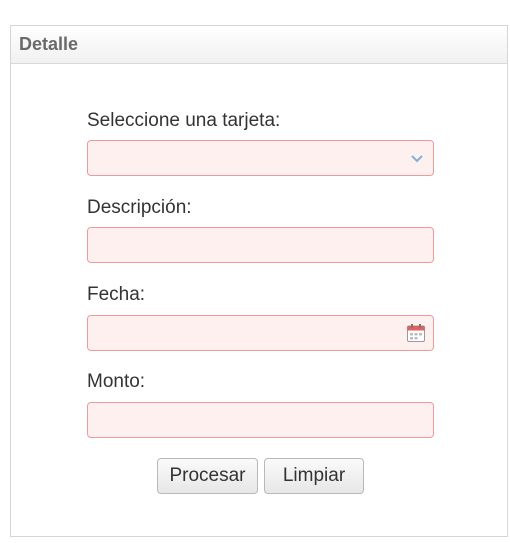 This screenshot has height=543, width=510. What do you see at coordinates (116, 381) in the screenshot?
I see `amount-label: Monto:` at bounding box center [116, 381].